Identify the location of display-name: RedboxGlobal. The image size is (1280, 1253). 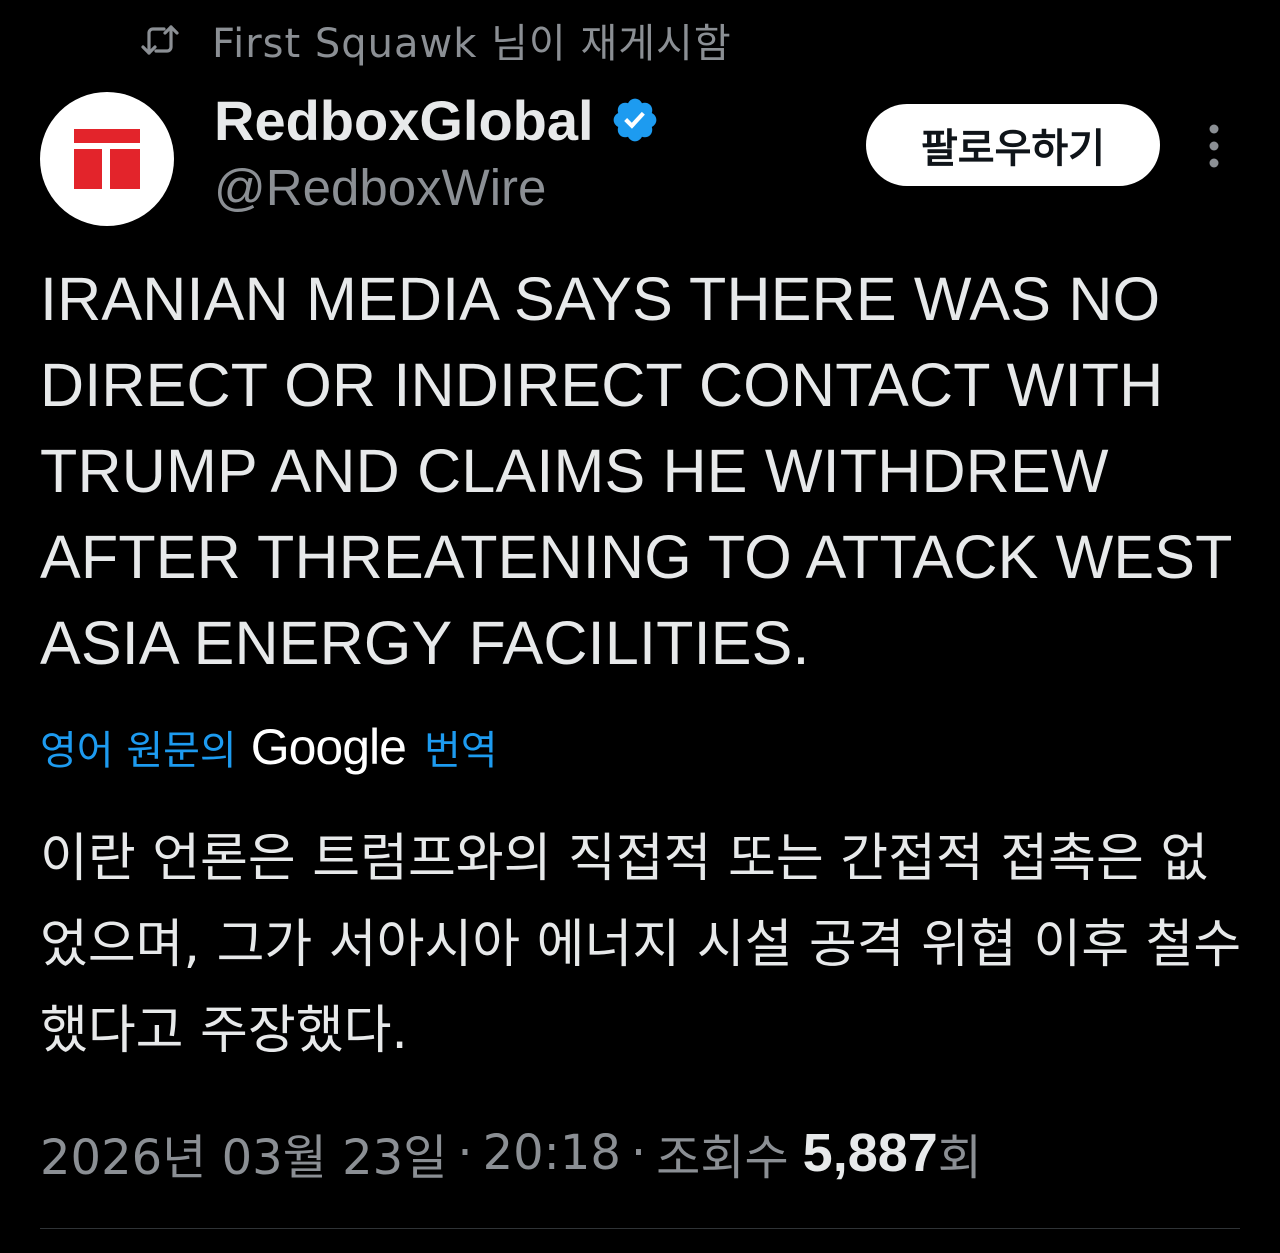
(404, 120).